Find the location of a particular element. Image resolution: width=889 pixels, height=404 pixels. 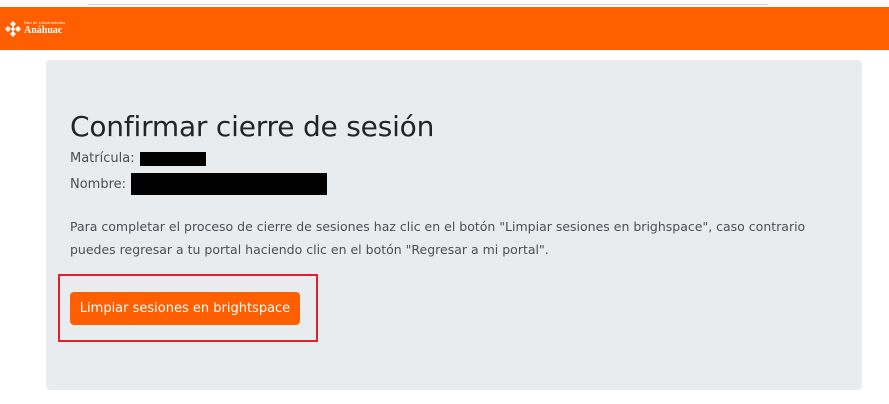

page-title: Confirmar cierre de sesión is located at coordinates (252, 126).